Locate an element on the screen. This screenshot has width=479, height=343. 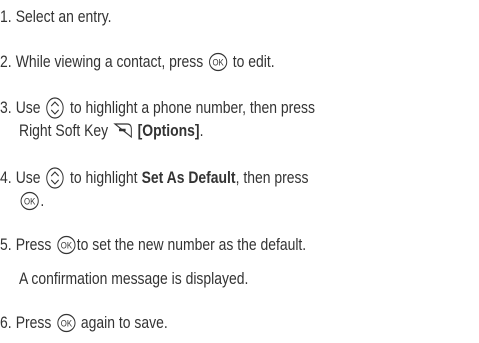
step-4-text-mid: to highlight is located at coordinates (104, 177).